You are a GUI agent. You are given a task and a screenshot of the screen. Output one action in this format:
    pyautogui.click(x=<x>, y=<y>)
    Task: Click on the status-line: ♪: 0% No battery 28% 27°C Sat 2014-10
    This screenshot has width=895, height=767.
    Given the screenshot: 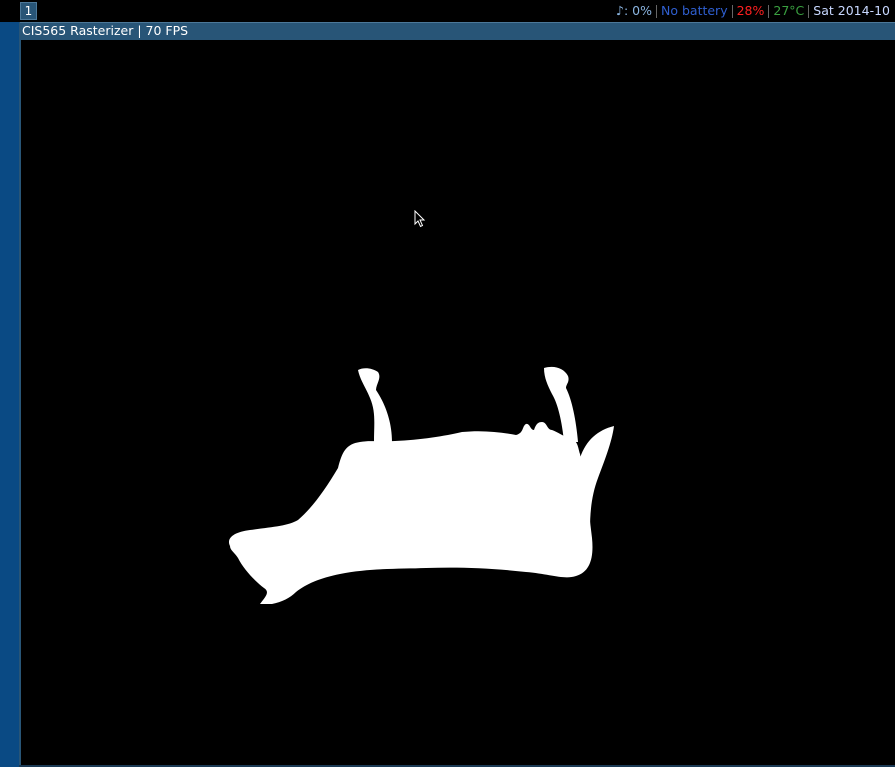 What is the action you would take?
    pyautogui.click(x=753, y=11)
    